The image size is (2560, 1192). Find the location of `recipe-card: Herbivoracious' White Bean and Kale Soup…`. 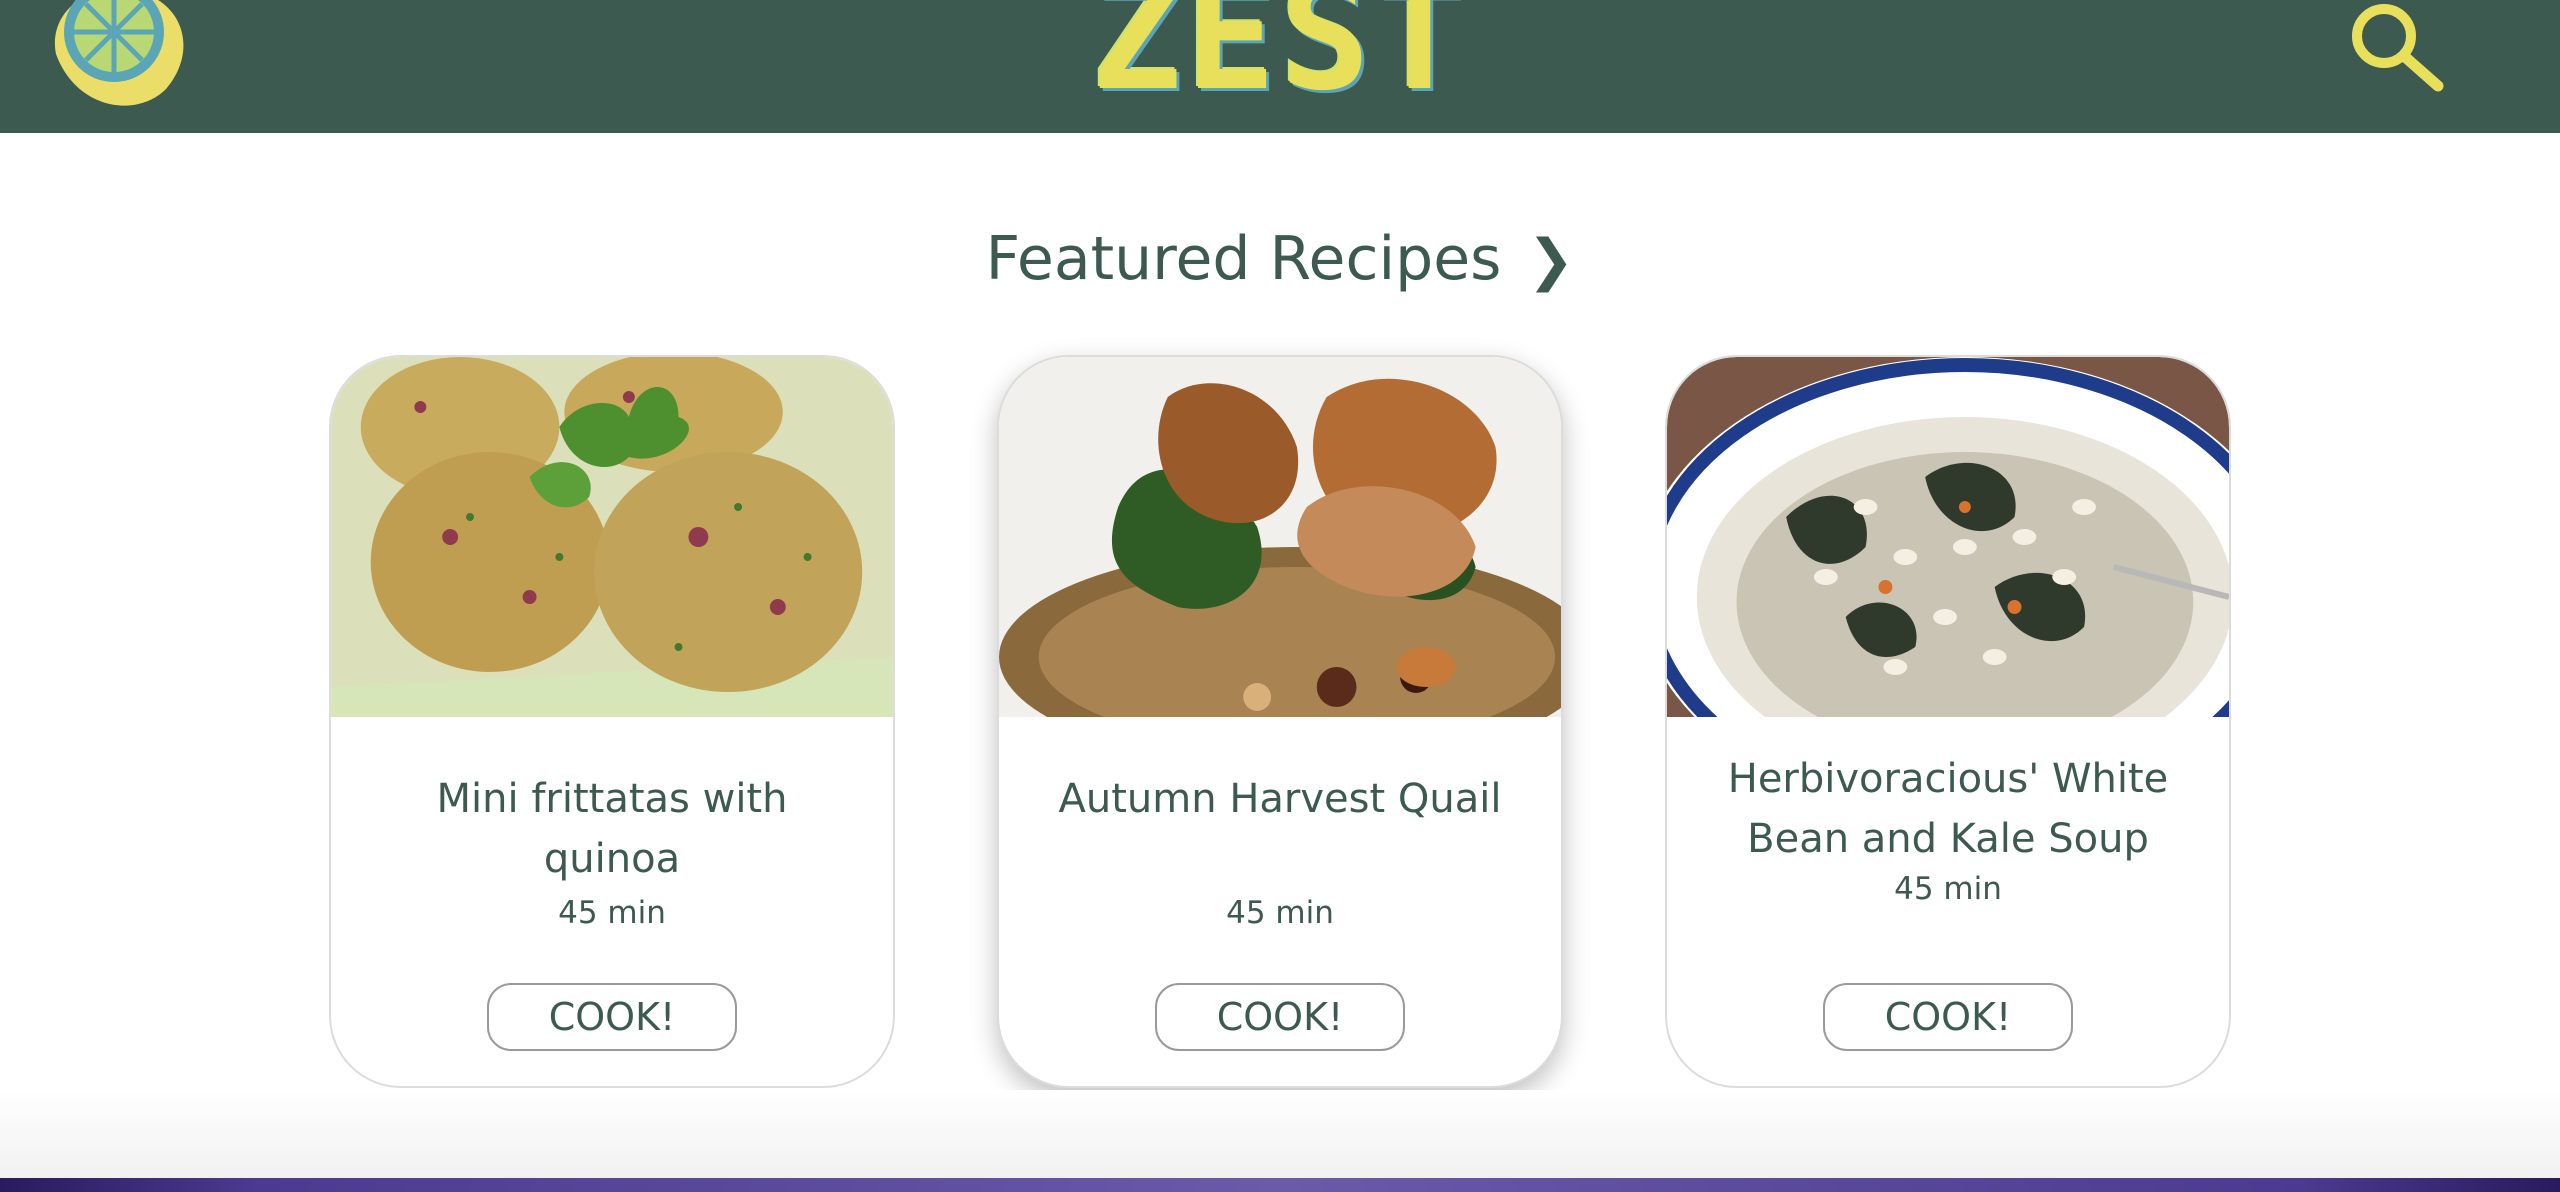

recipe-card: Herbivoracious' White Bean and Kale Soup… is located at coordinates (1948, 721).